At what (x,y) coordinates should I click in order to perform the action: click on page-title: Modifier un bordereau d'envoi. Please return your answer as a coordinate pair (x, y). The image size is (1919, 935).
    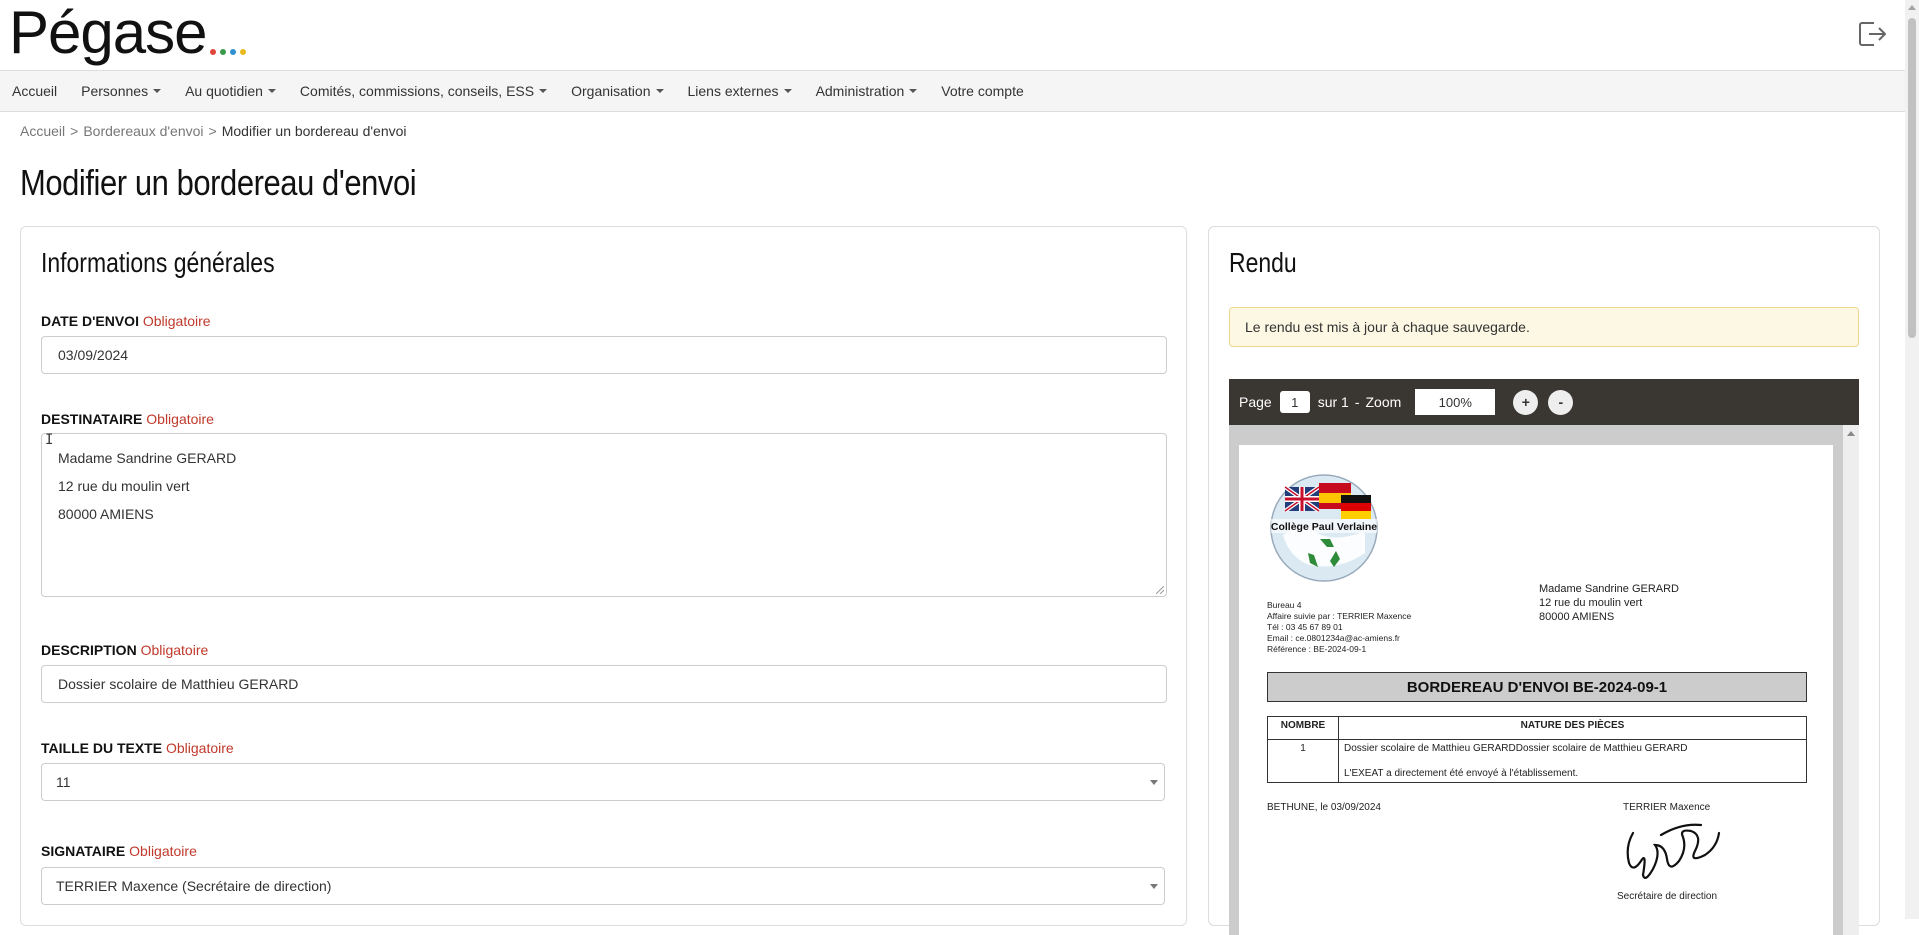
    Looking at the image, I should click on (218, 182).